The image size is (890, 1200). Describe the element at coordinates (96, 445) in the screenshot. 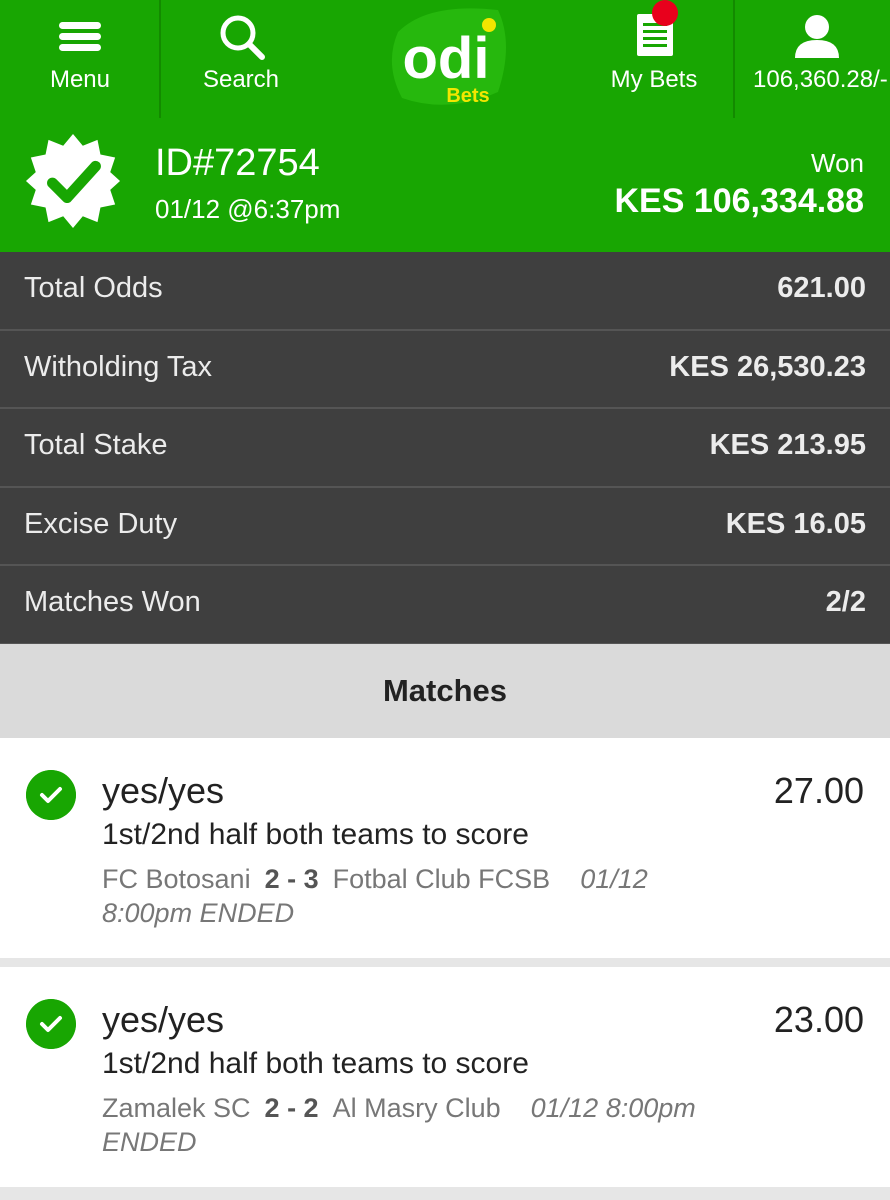

I see `summary-label: Total Stake` at that location.